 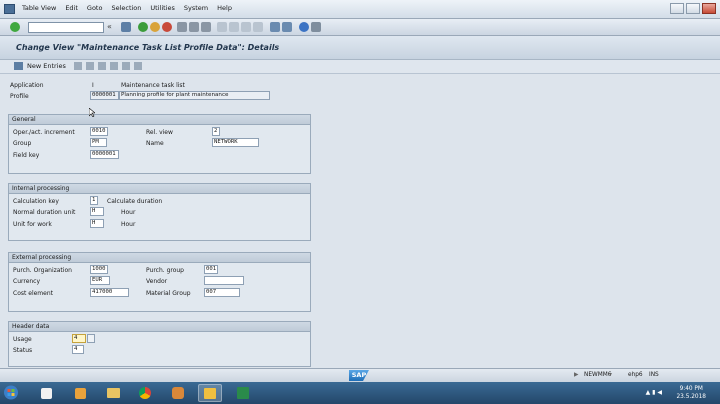 I want to click on taskbar-excel, so click(x=243, y=393).